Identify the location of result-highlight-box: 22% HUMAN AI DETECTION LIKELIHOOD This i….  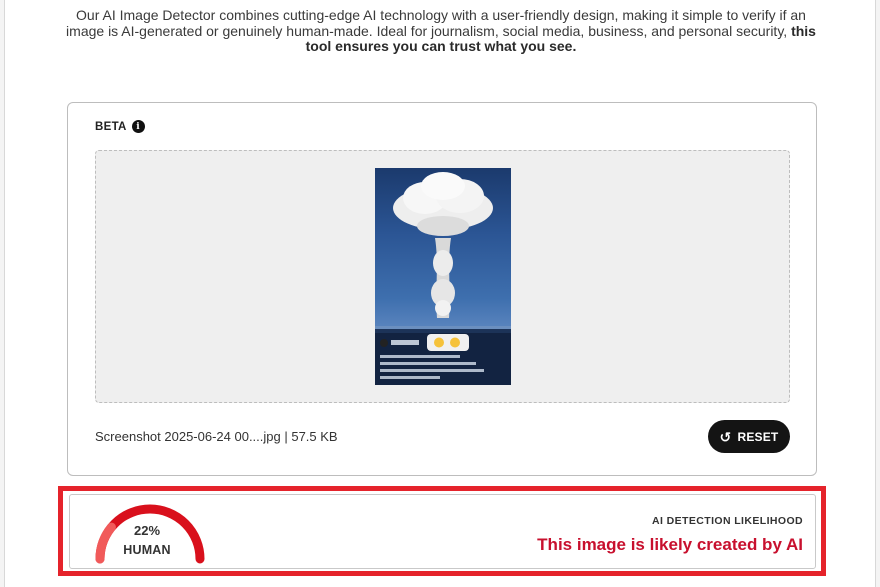
(442, 531).